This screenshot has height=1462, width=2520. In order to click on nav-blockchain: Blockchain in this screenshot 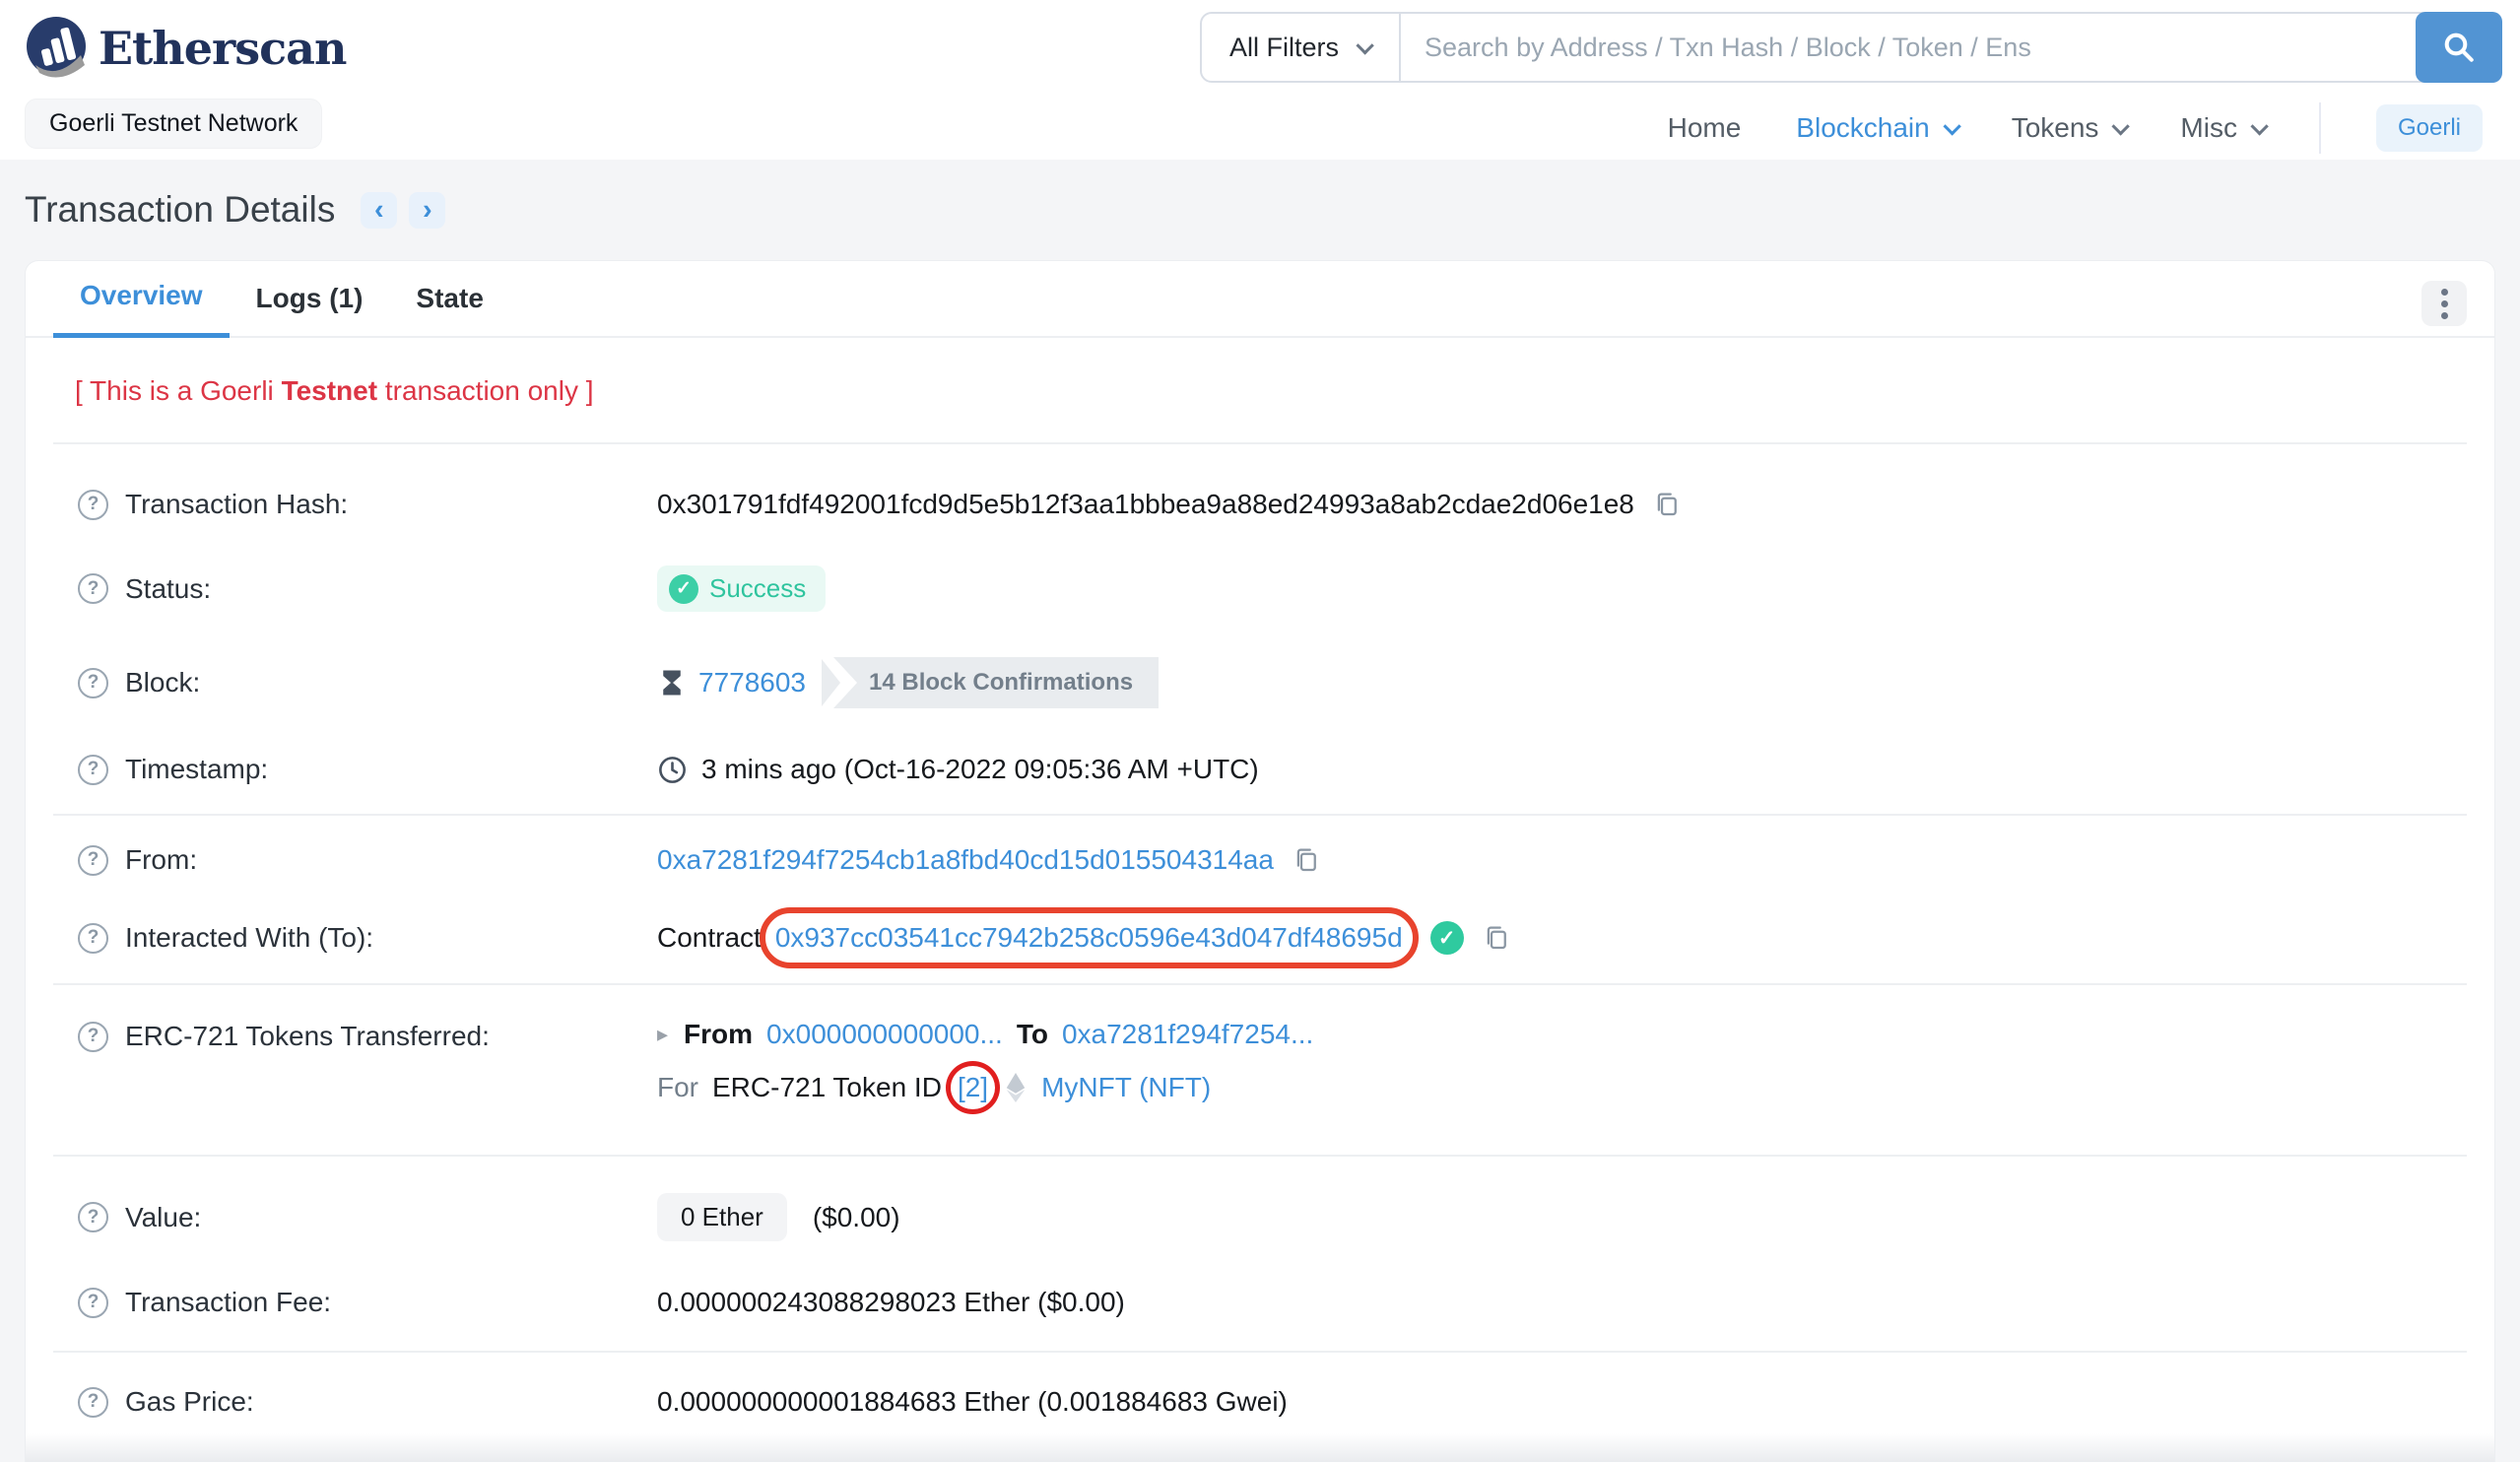, I will do `click(1878, 128)`.